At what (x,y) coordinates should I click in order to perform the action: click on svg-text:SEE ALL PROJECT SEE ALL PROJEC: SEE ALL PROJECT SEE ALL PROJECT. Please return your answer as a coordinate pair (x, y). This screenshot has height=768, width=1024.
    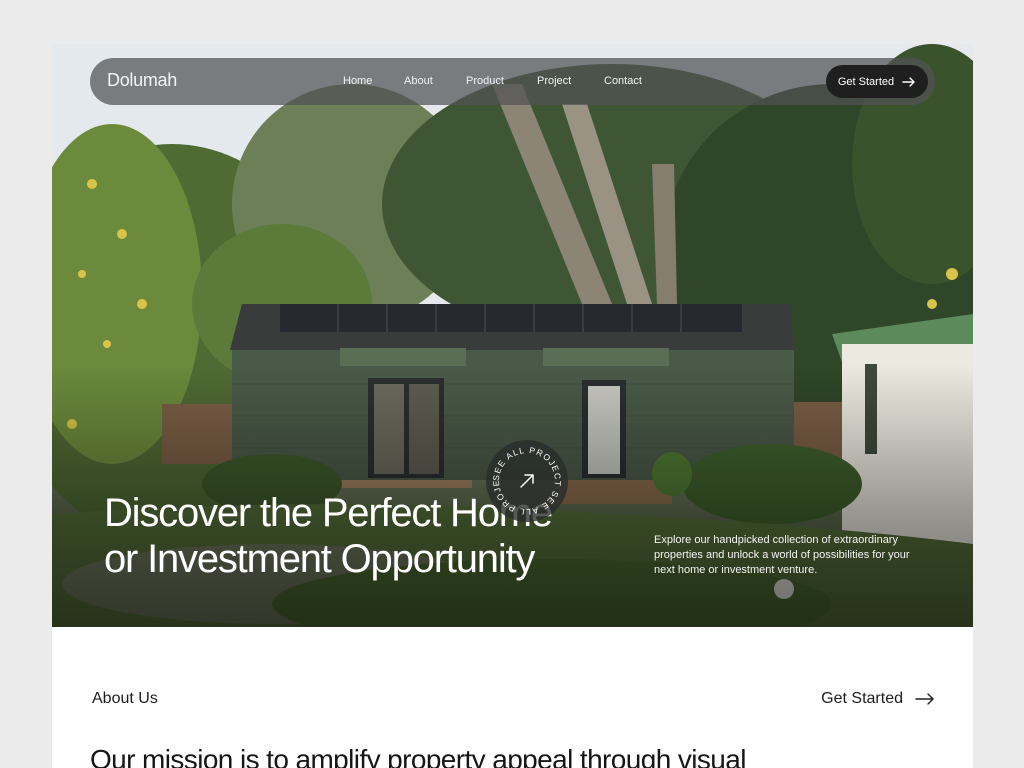
    Looking at the image, I should click on (524, 478).